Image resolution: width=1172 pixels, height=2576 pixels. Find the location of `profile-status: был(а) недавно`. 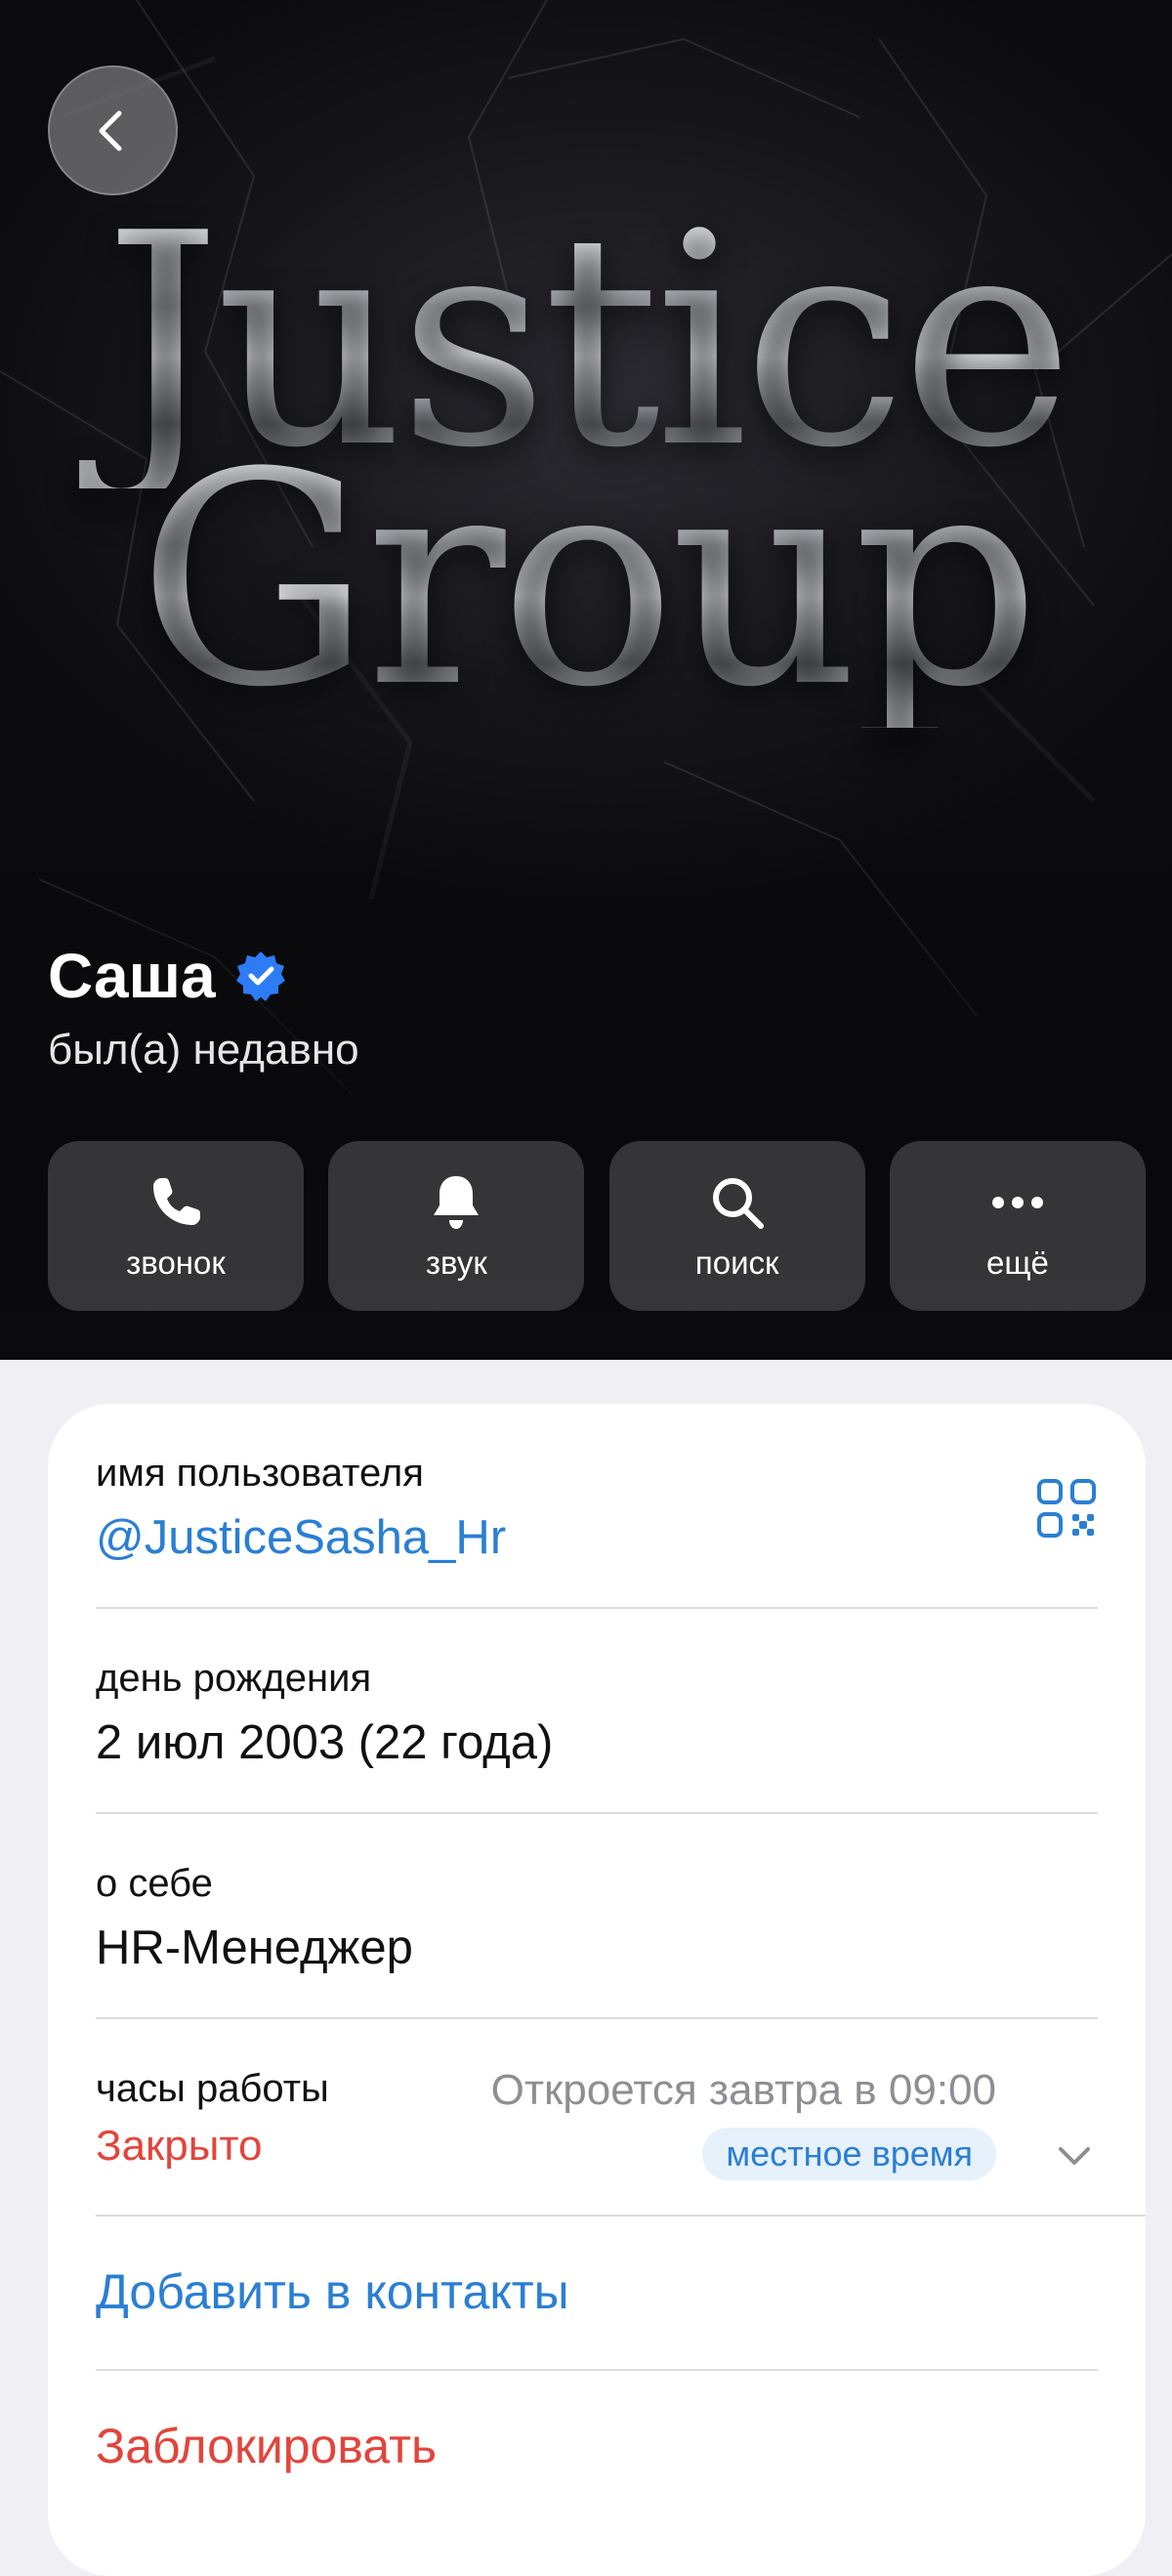

profile-status: был(а) недавно is located at coordinates (203, 1050).